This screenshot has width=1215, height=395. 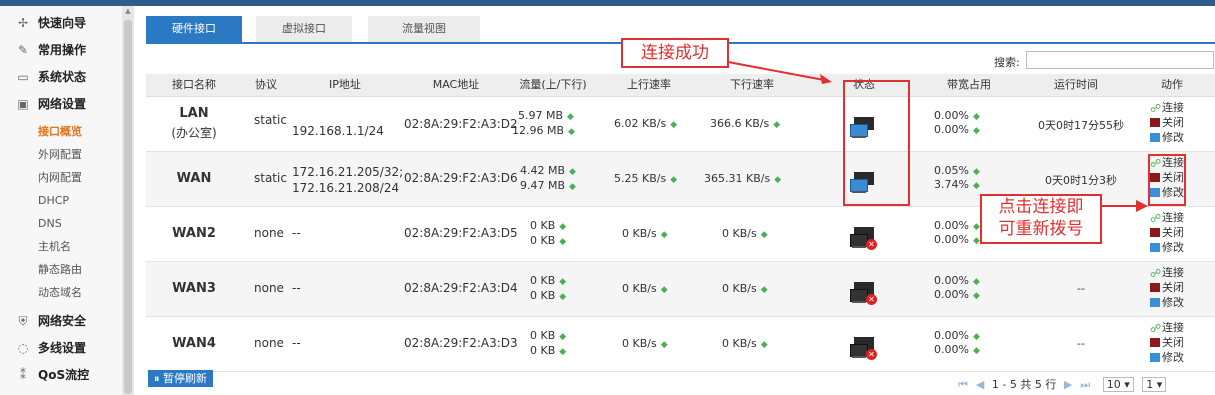 I want to click on sidebar-item-label: 常用操作, so click(x=62, y=50).